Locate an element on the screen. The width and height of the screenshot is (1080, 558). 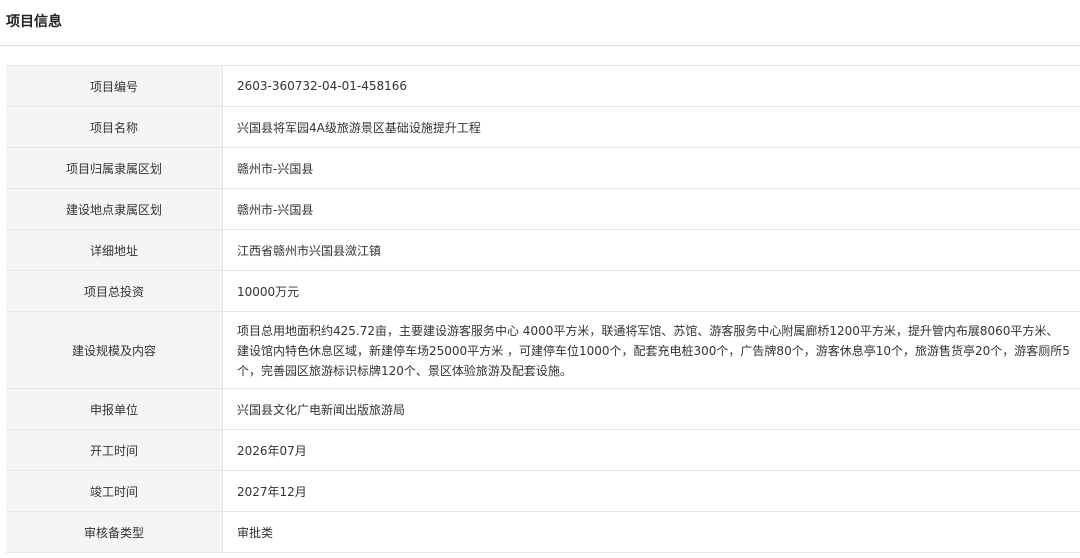
row-label: 开工时间 is located at coordinates (114, 450).